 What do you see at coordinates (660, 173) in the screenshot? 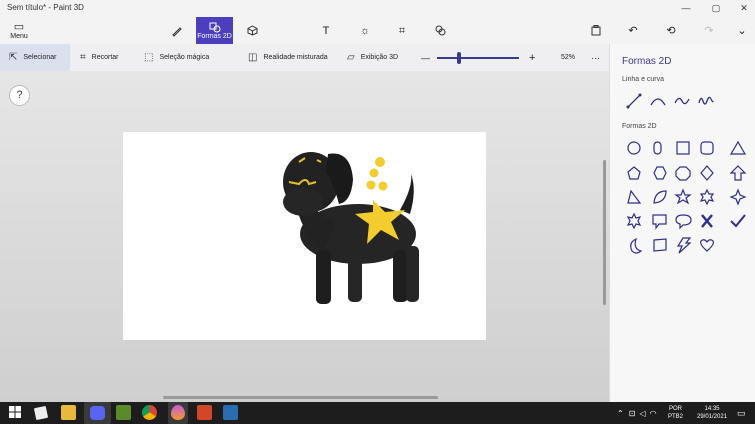
I see `hexagon-shape-icon` at bounding box center [660, 173].